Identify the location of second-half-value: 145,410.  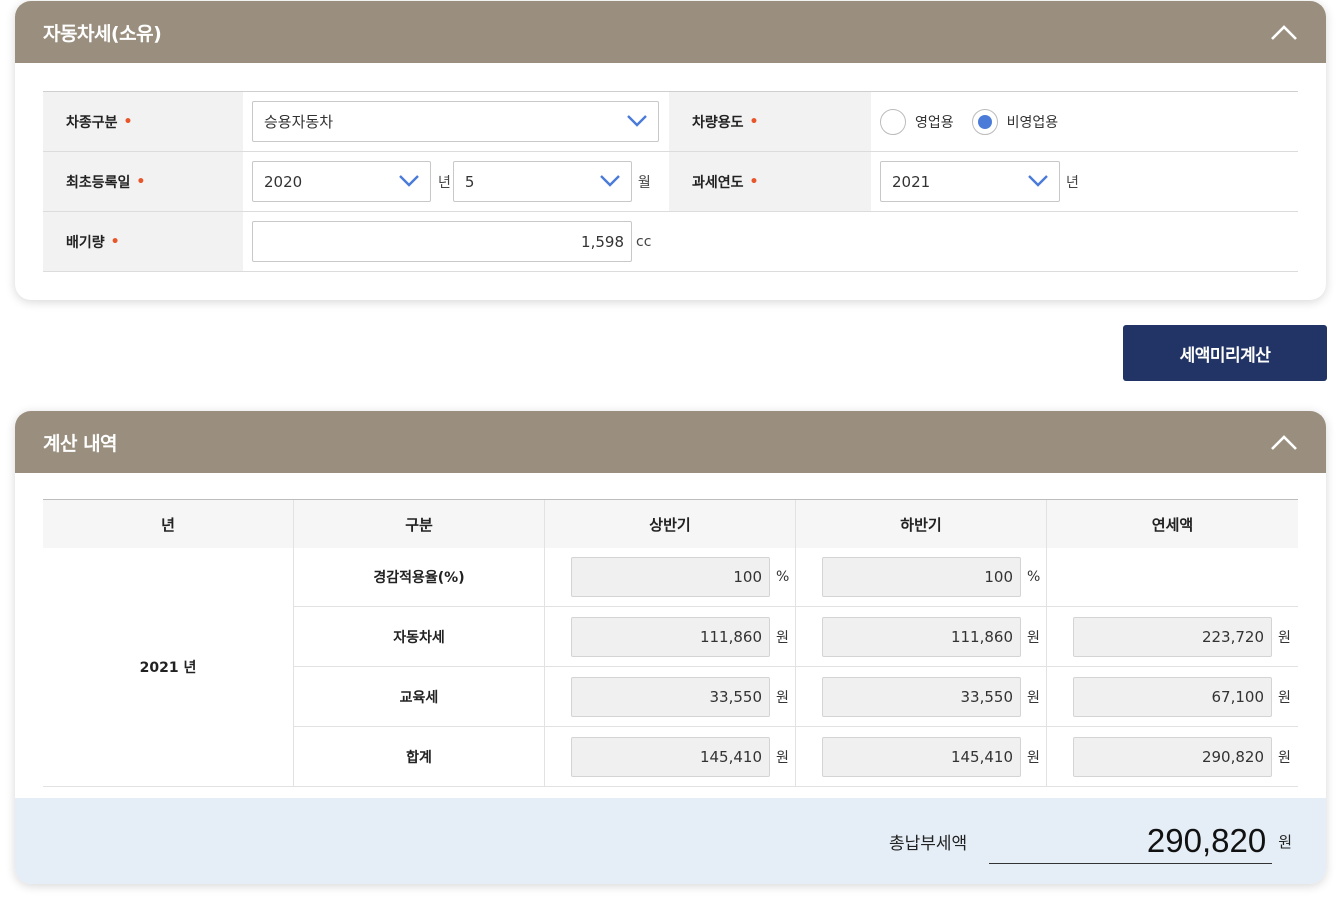
(921, 756).